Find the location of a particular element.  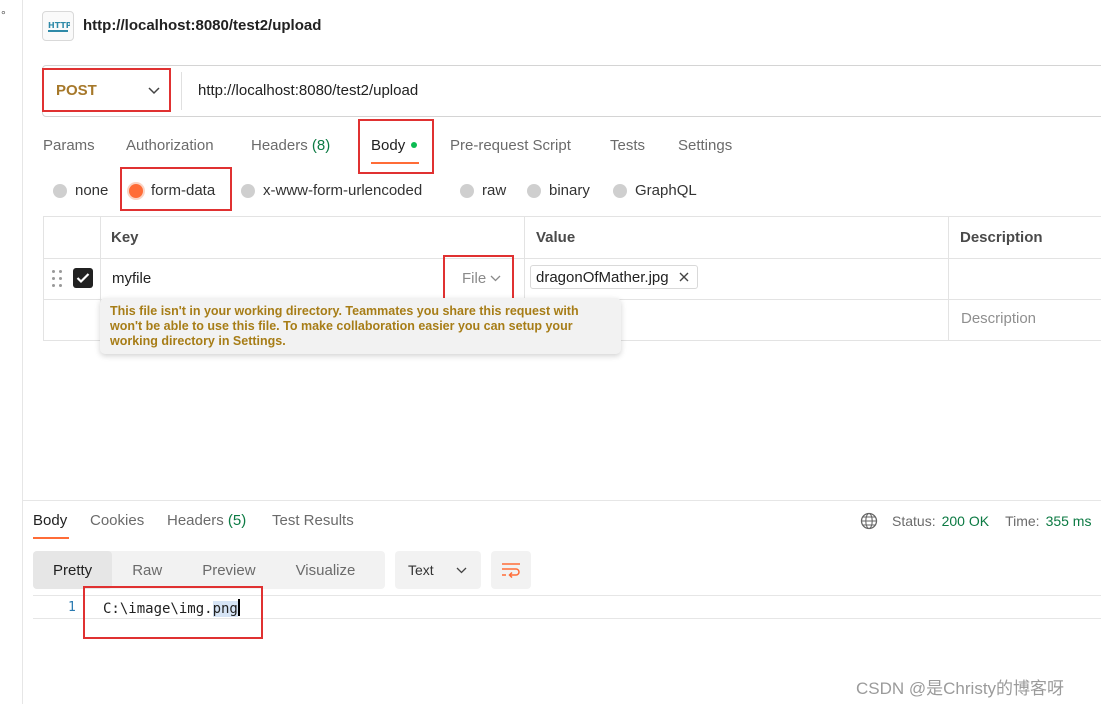

row-enabled-checkbox is located at coordinates (83, 278).